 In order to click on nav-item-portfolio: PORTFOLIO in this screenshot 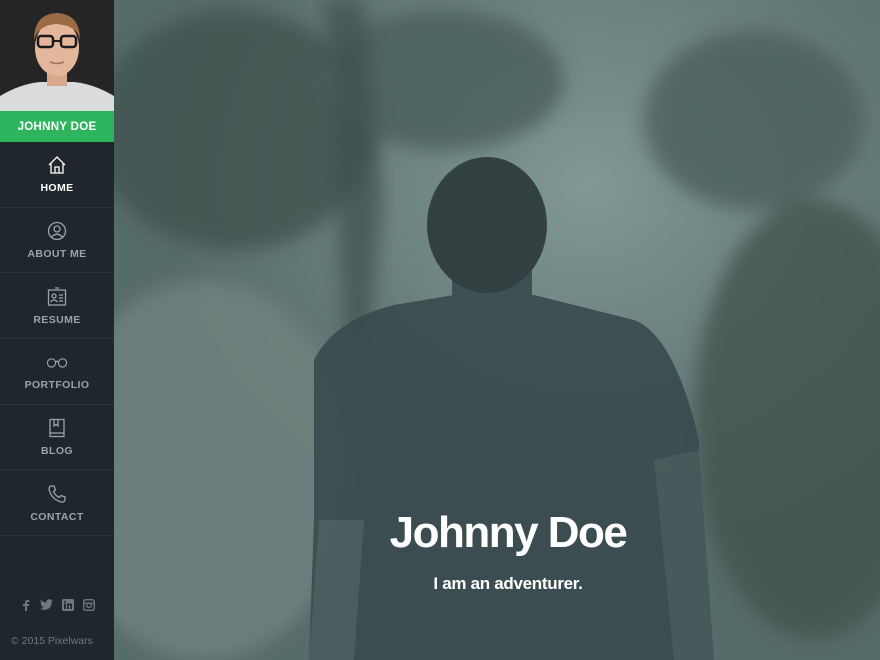, I will do `click(57, 372)`.